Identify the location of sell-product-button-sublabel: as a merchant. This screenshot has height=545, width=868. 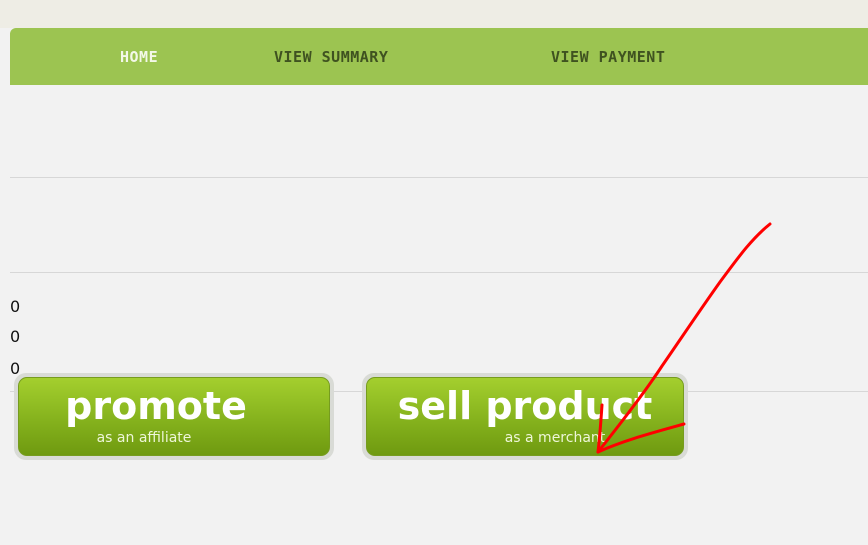
(555, 438).